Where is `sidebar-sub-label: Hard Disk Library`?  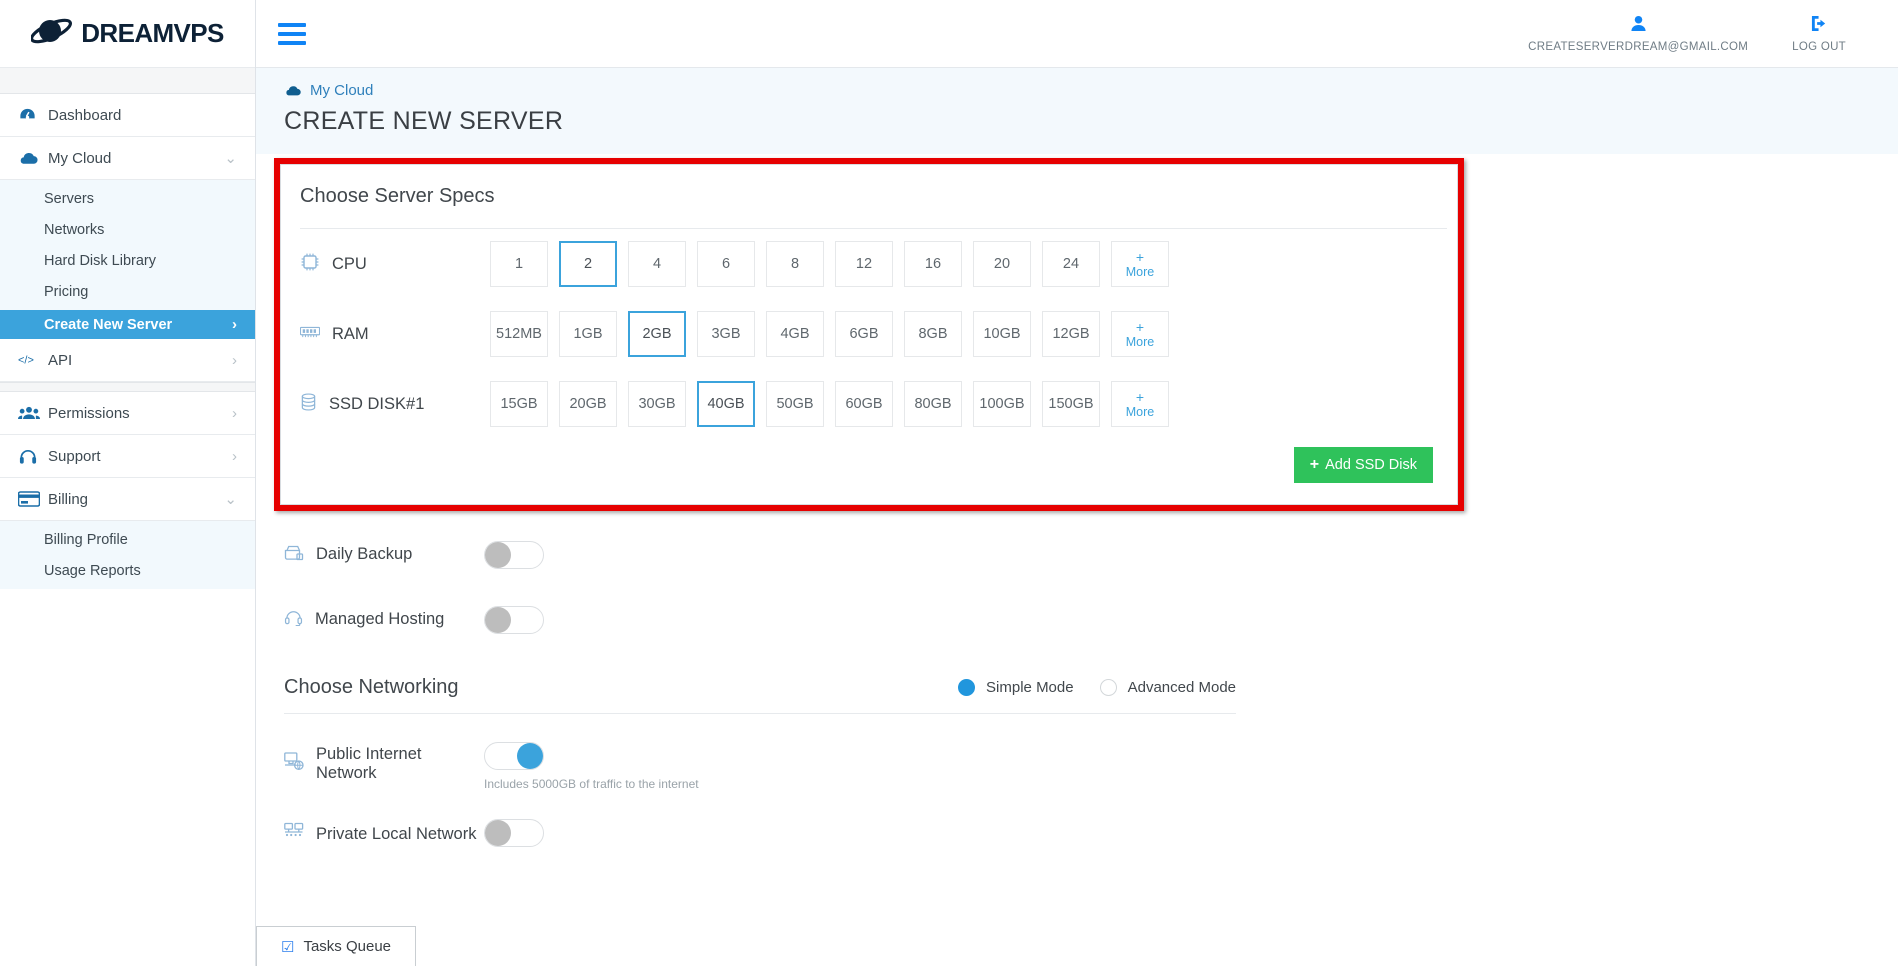
sidebar-sub-label: Hard Disk Library is located at coordinates (100, 260).